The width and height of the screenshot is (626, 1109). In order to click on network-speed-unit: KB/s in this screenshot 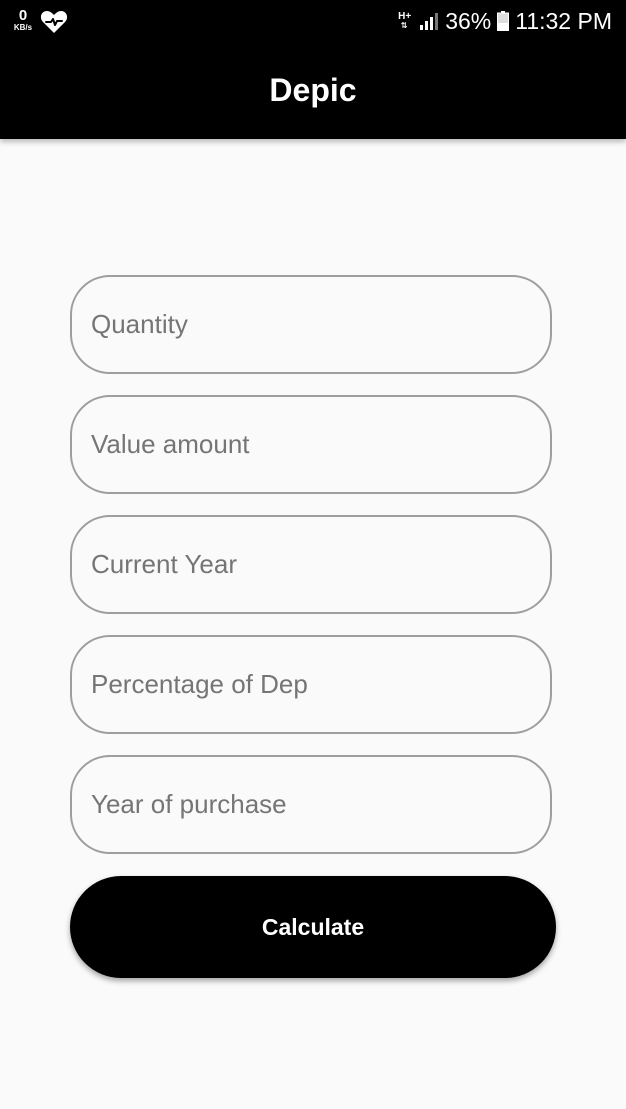, I will do `click(23, 27)`.